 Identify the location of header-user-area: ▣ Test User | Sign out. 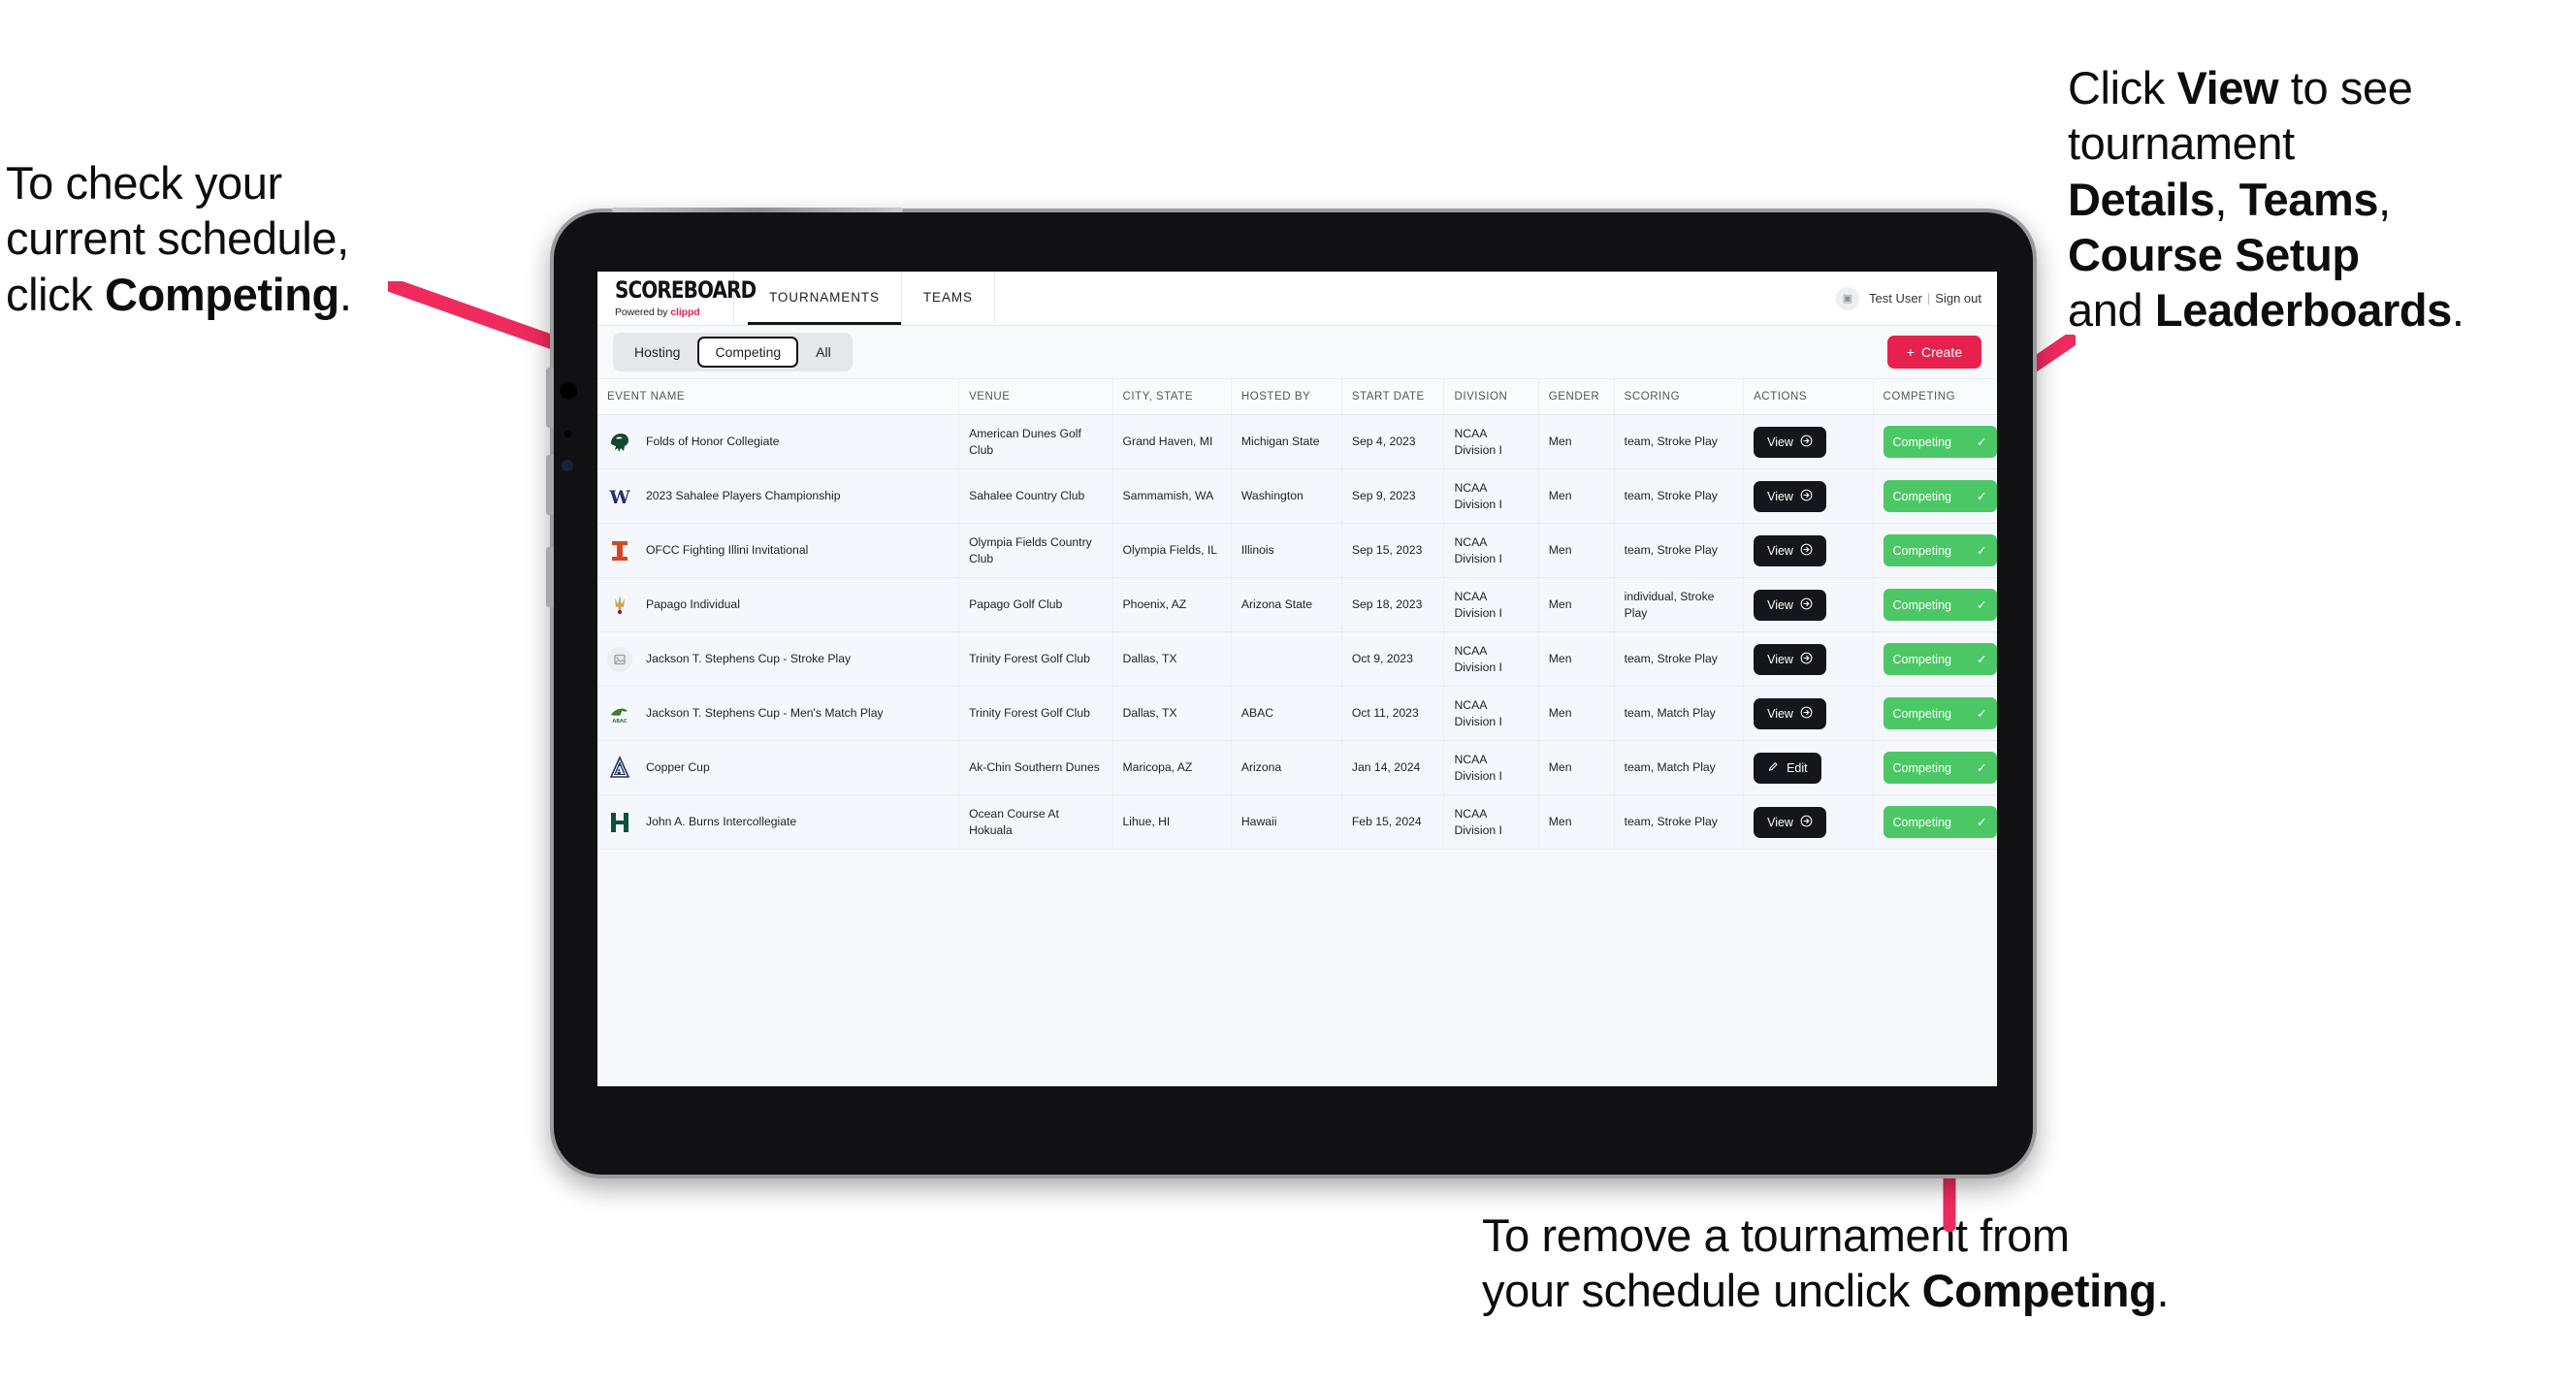
(1916, 298).